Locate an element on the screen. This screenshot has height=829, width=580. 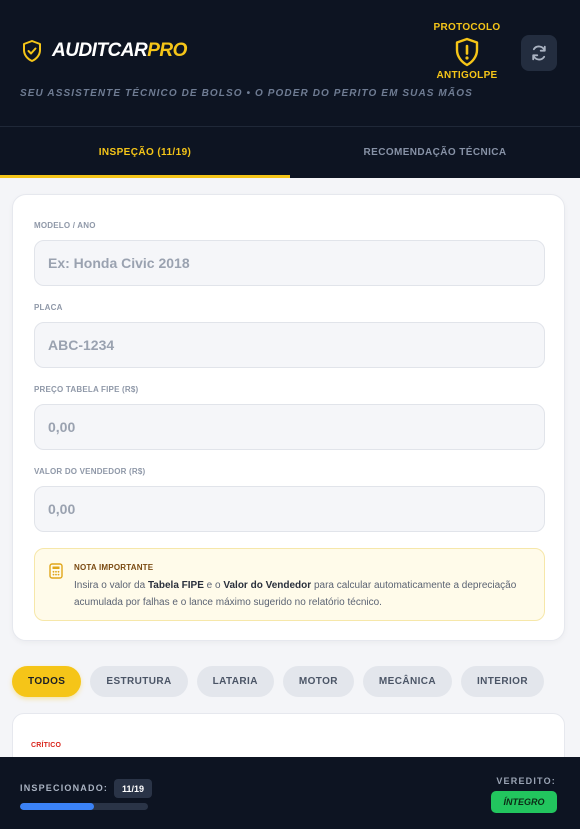
modelo-input is located at coordinates (289, 263).